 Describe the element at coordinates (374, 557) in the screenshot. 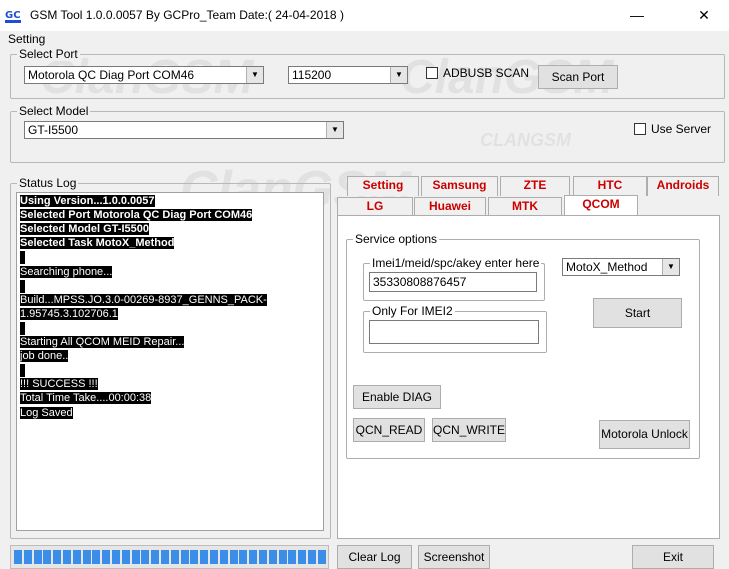

I see `clear-log-button: Clear Log` at that location.